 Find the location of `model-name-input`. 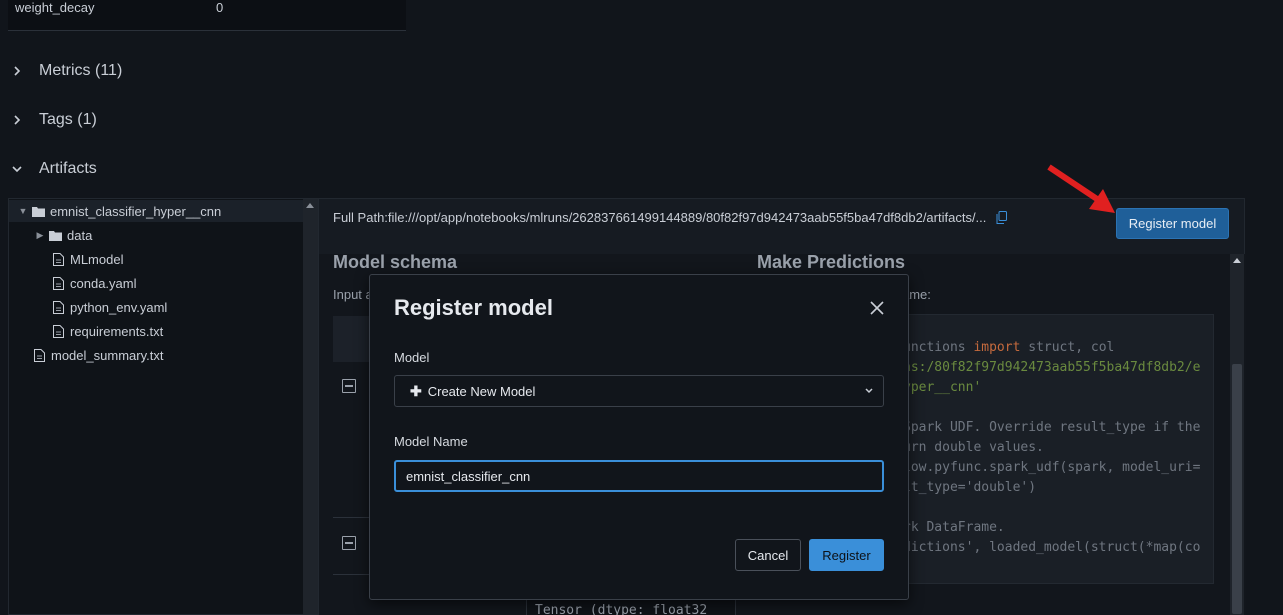

model-name-input is located at coordinates (639, 476).